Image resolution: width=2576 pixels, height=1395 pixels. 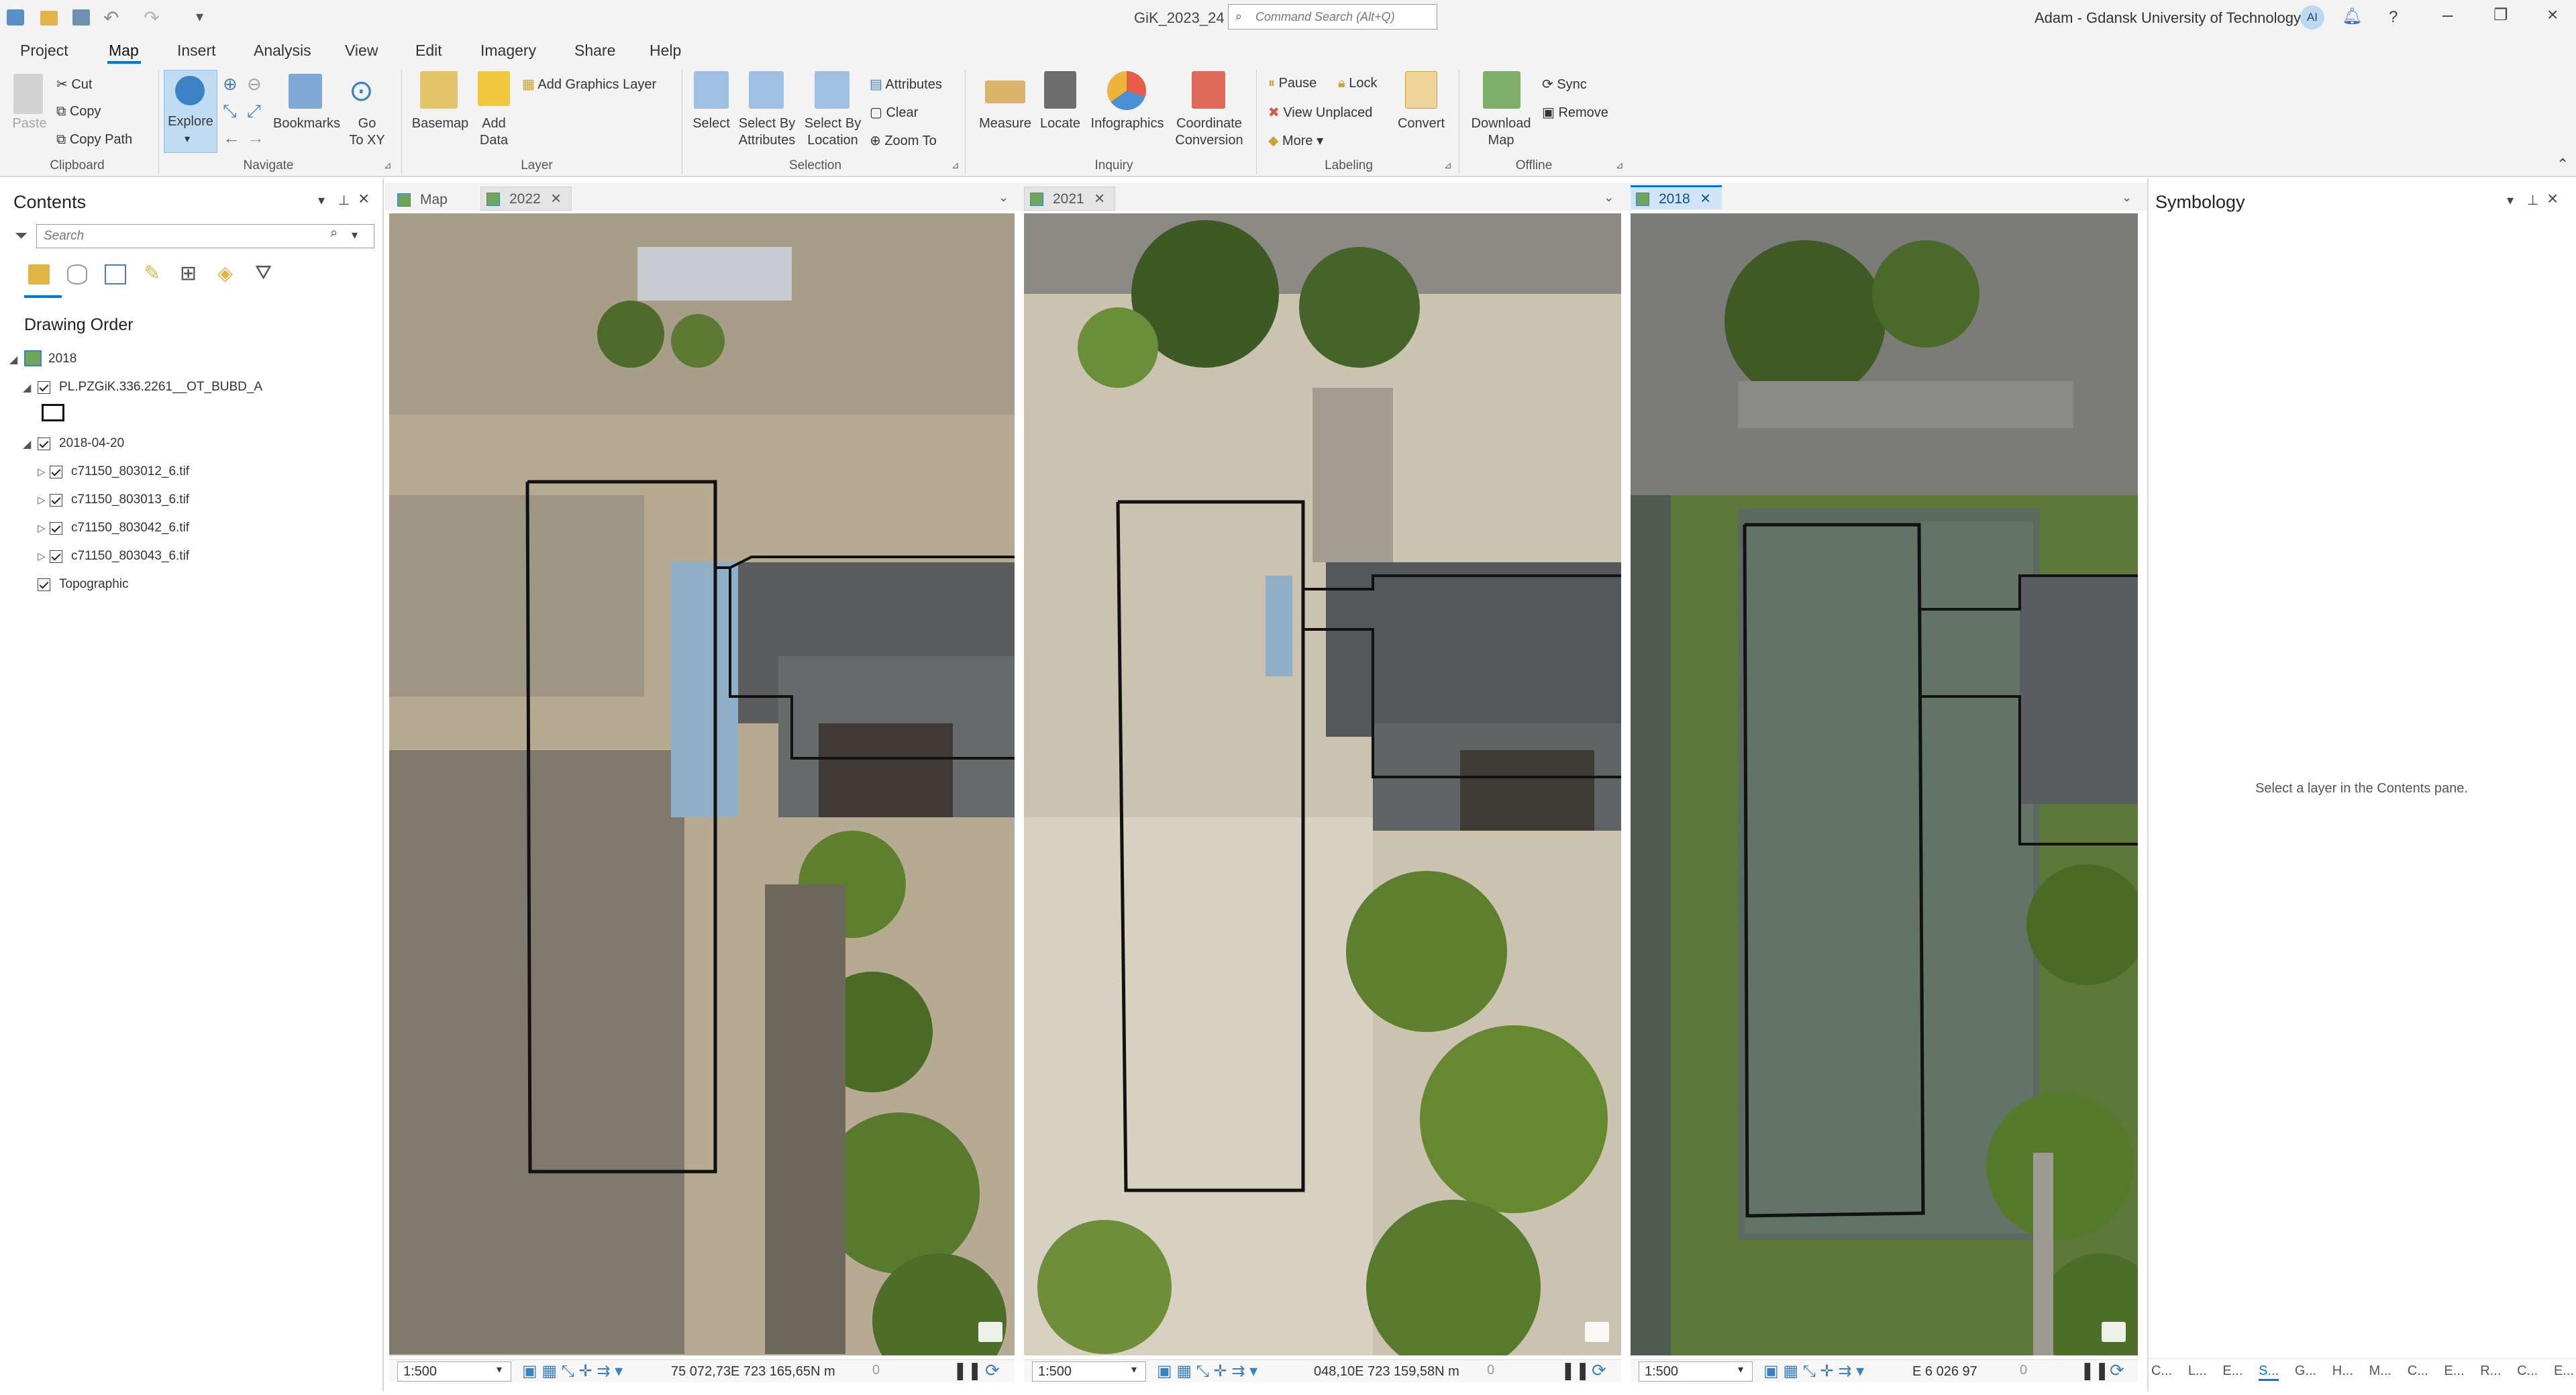 What do you see at coordinates (526, 199) in the screenshot?
I see `tab-2022: 2022 ×` at bounding box center [526, 199].